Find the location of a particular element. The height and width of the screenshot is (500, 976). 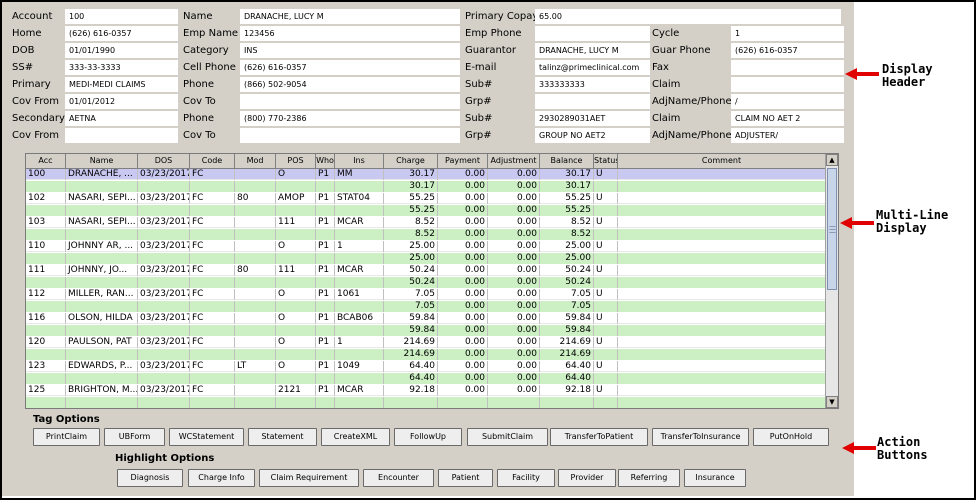

field-value: 65.00 is located at coordinates (688, 16).